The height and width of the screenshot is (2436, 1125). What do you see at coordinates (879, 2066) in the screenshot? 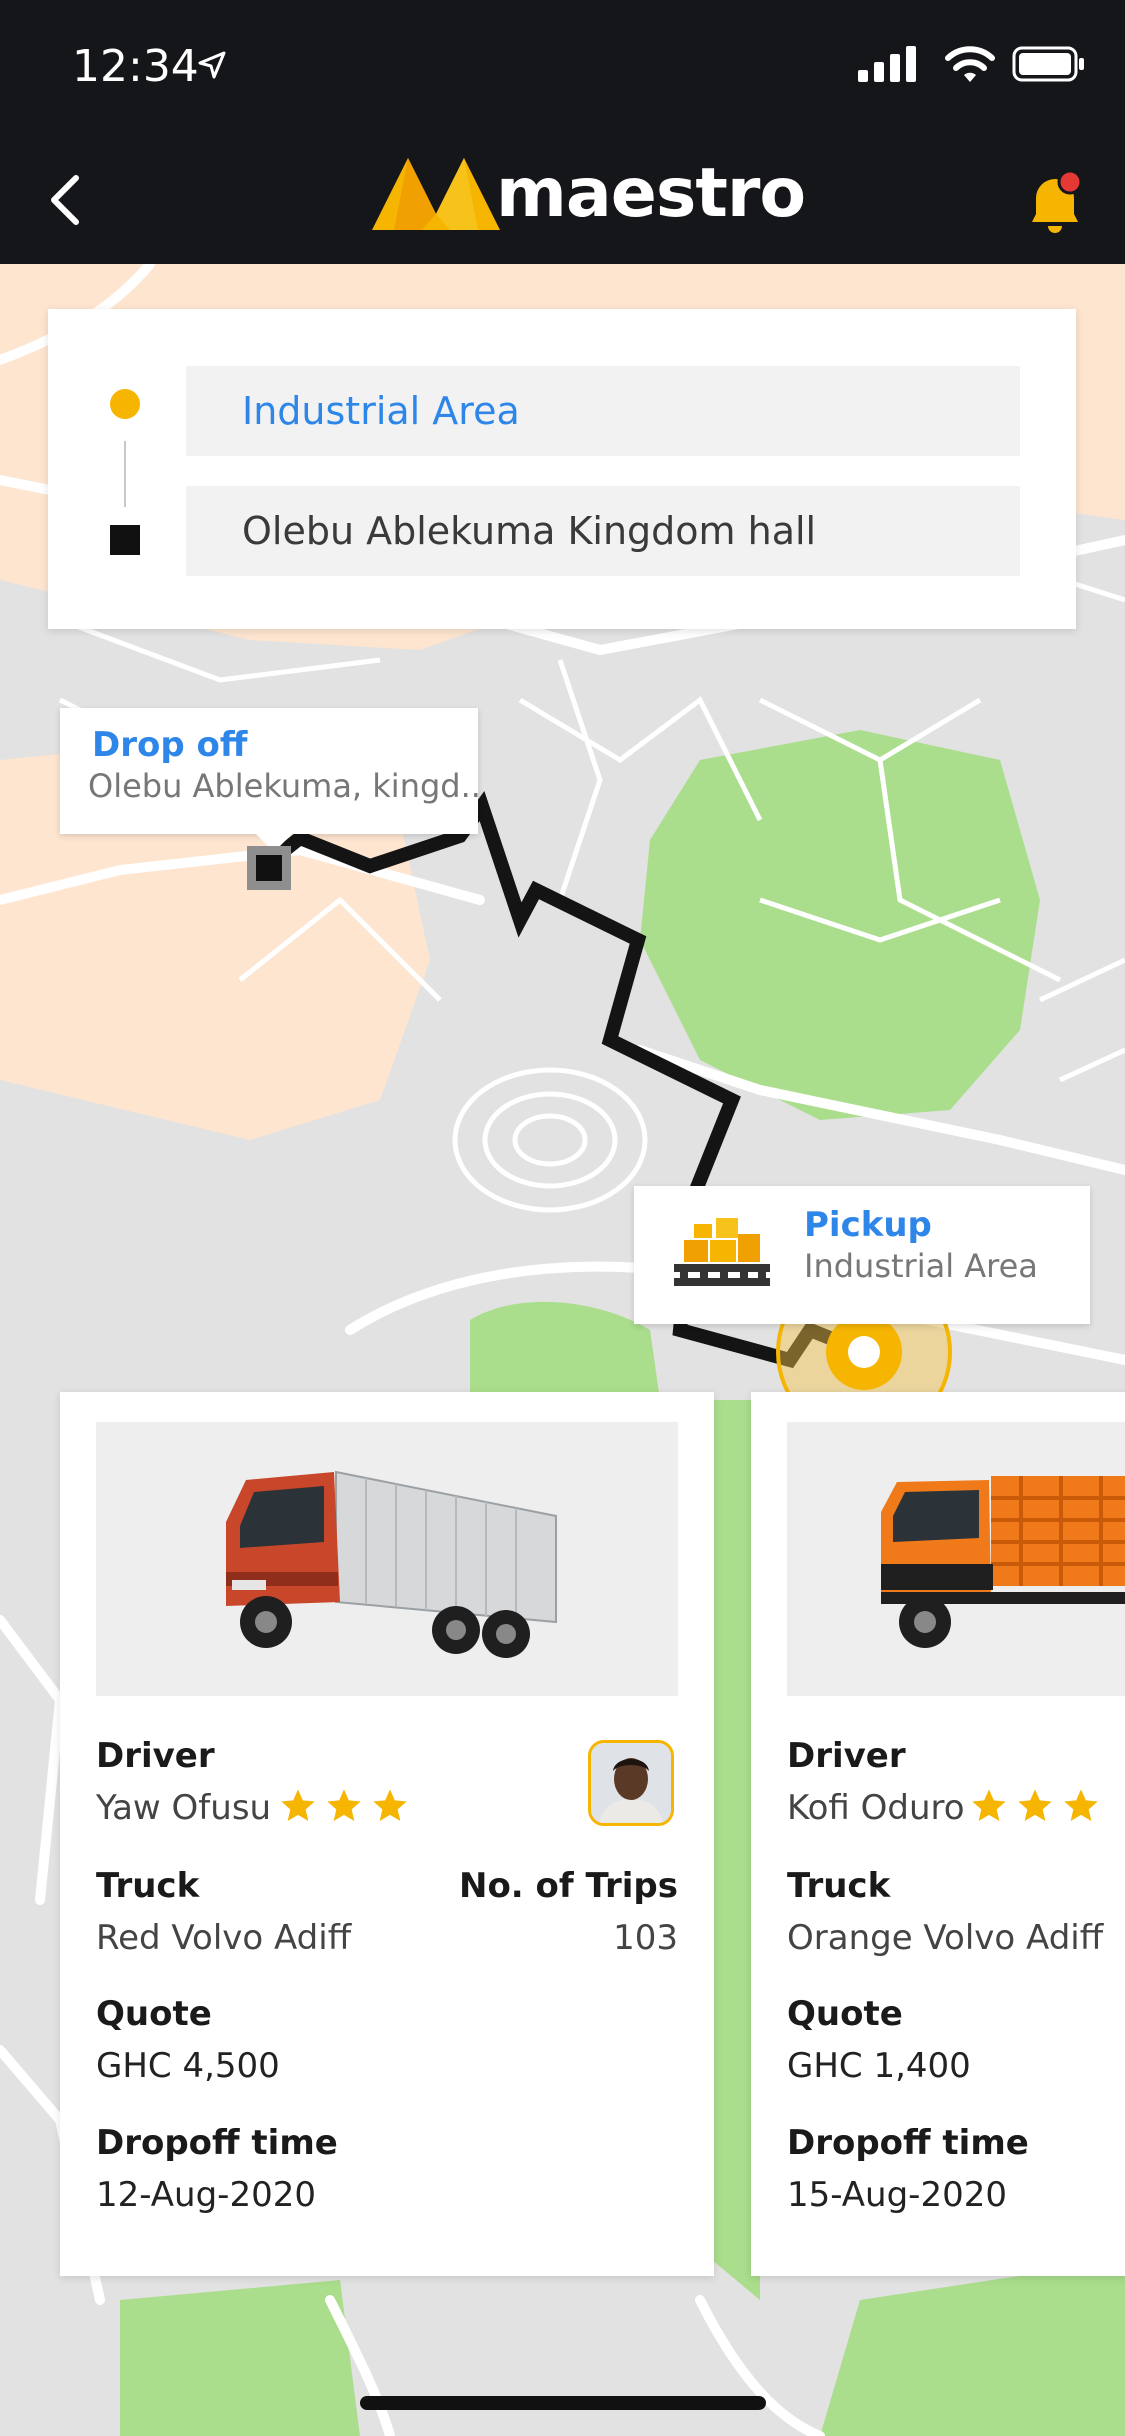
I see `quote-value: GHC 1,400` at bounding box center [879, 2066].